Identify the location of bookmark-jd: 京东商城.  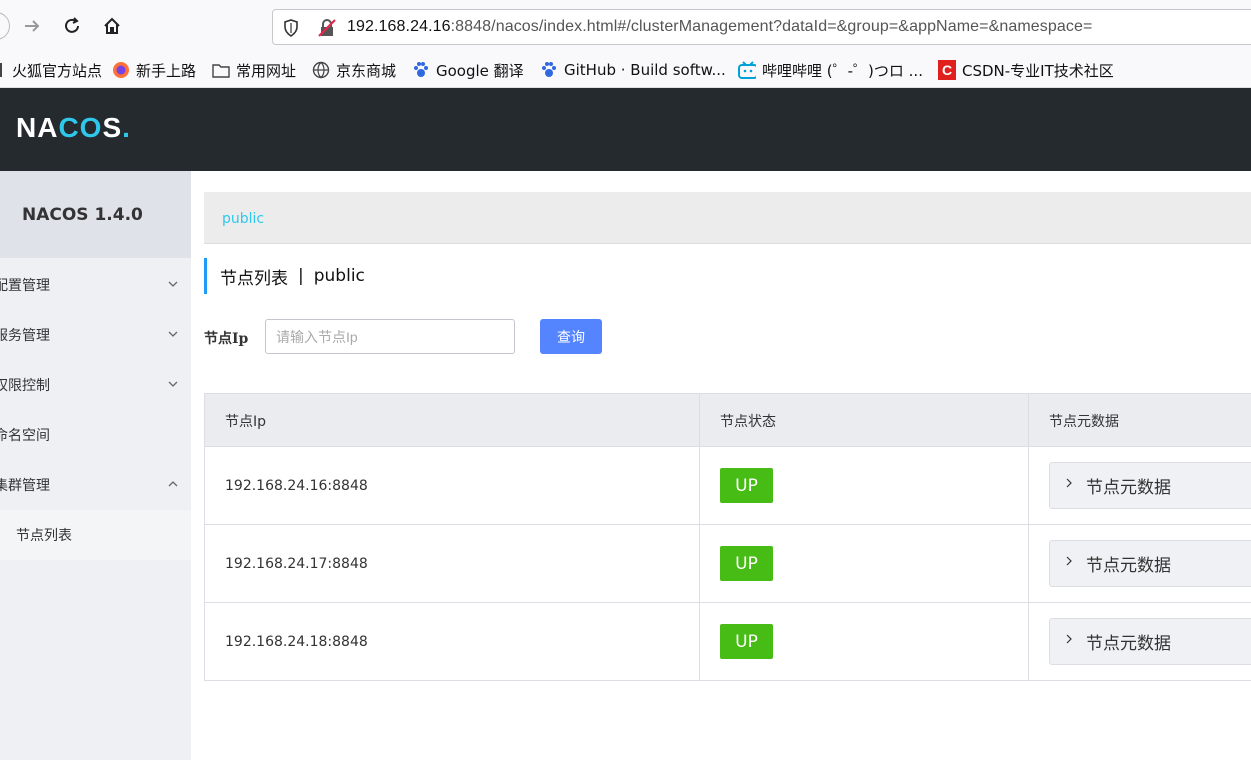
(354, 70).